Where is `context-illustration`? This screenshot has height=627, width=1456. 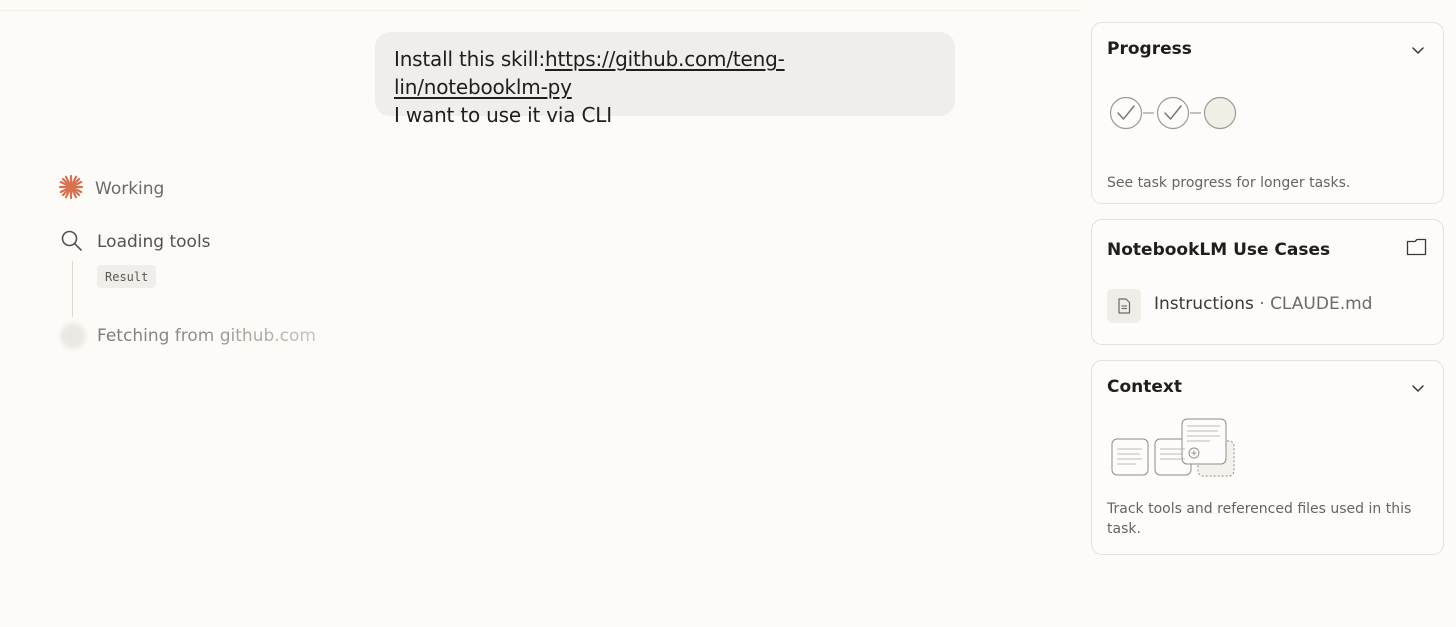 context-illustration is located at coordinates (1173, 447).